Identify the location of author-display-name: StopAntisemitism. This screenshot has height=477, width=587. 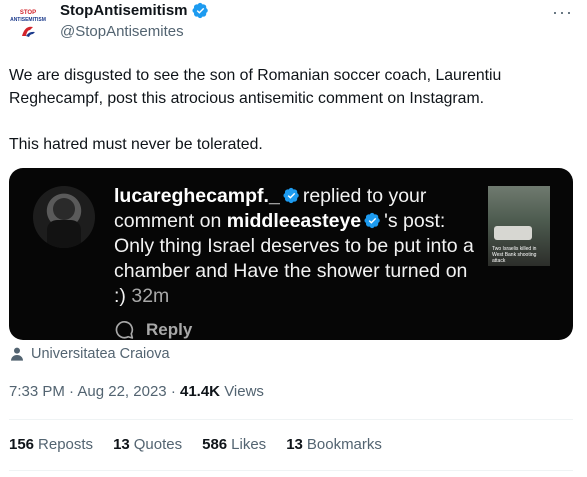
(124, 10).